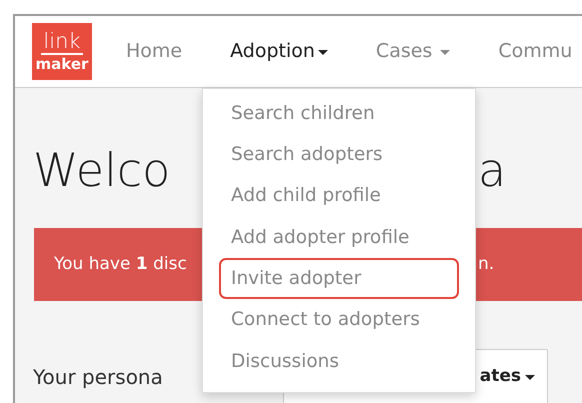  I want to click on alert-text: n., so click(486, 264).